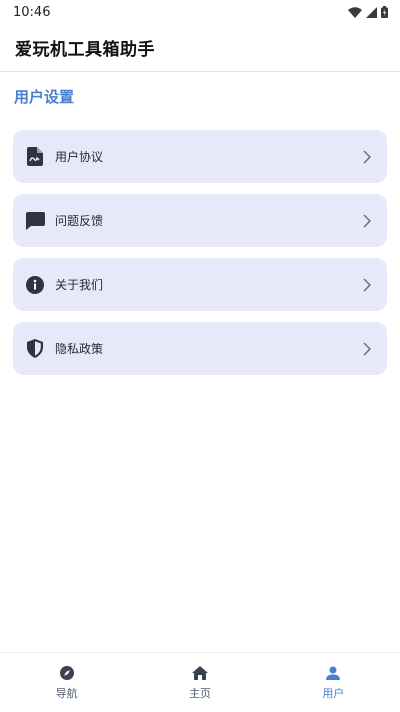 Image resolution: width=400 pixels, height=712 pixels. I want to click on battery-icon, so click(384, 12).